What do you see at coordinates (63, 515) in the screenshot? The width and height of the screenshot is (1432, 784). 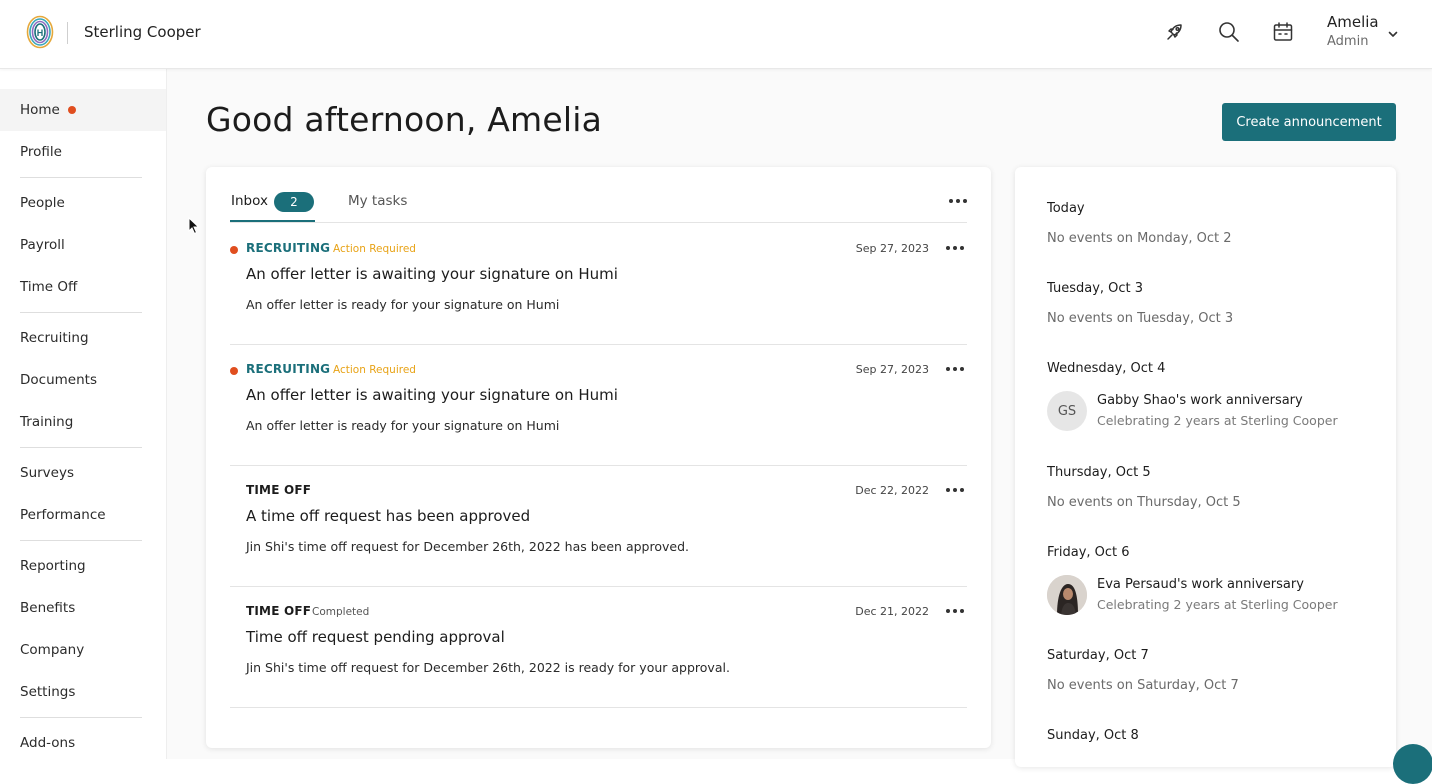 I see `sidebar-item-label: Performance` at bounding box center [63, 515].